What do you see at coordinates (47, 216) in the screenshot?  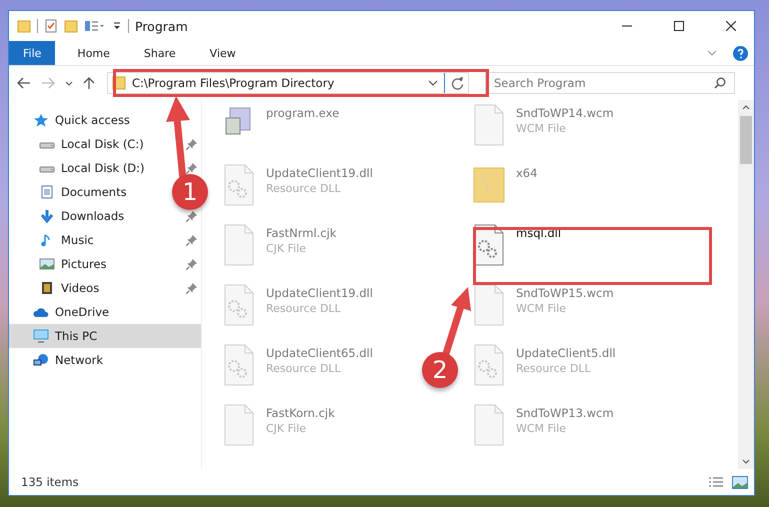 I see `down-arrow-icon` at bounding box center [47, 216].